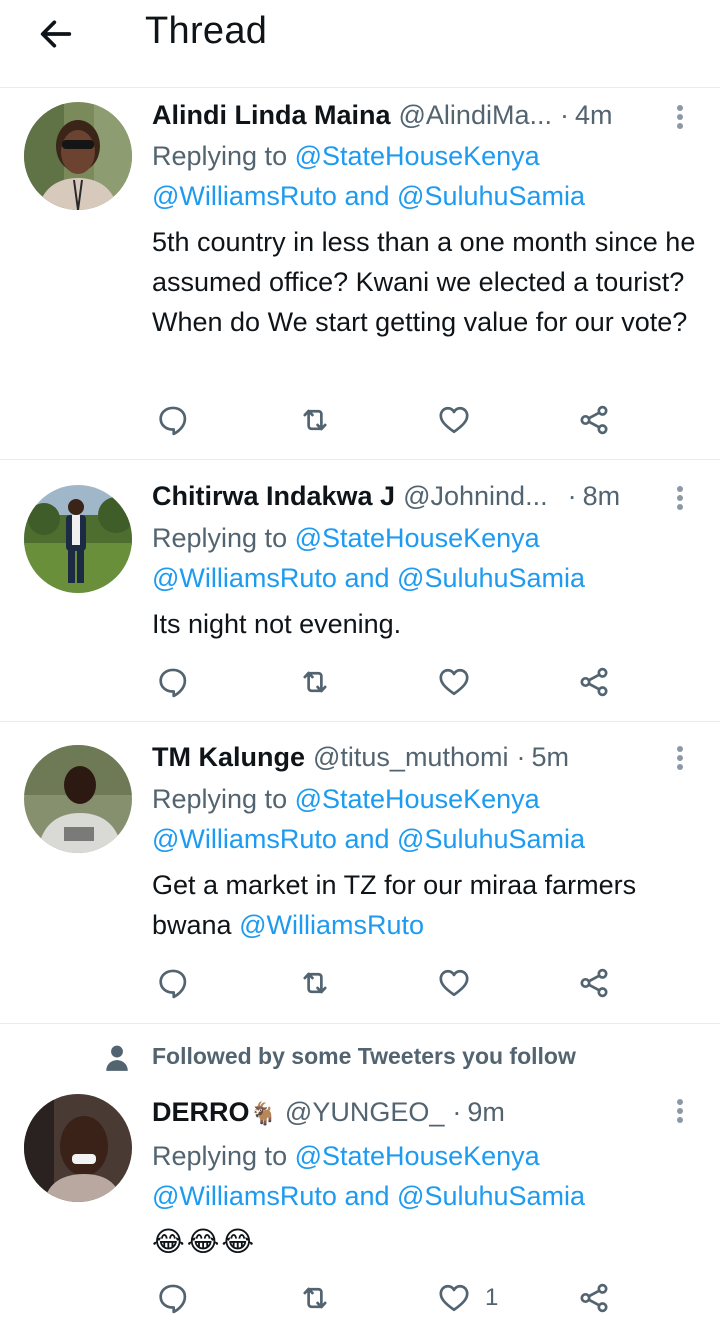  What do you see at coordinates (364, 1056) in the screenshot?
I see `social-context-text: Followed by some Tweeters you follow` at bounding box center [364, 1056].